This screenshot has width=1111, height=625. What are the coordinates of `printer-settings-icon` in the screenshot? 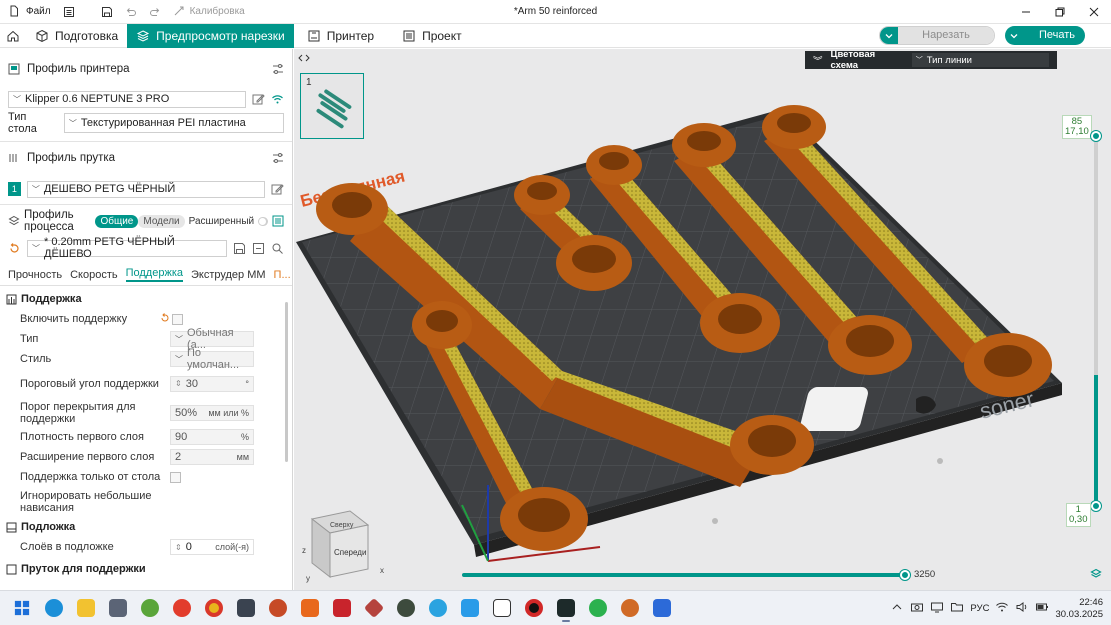 It's located at (278, 70).